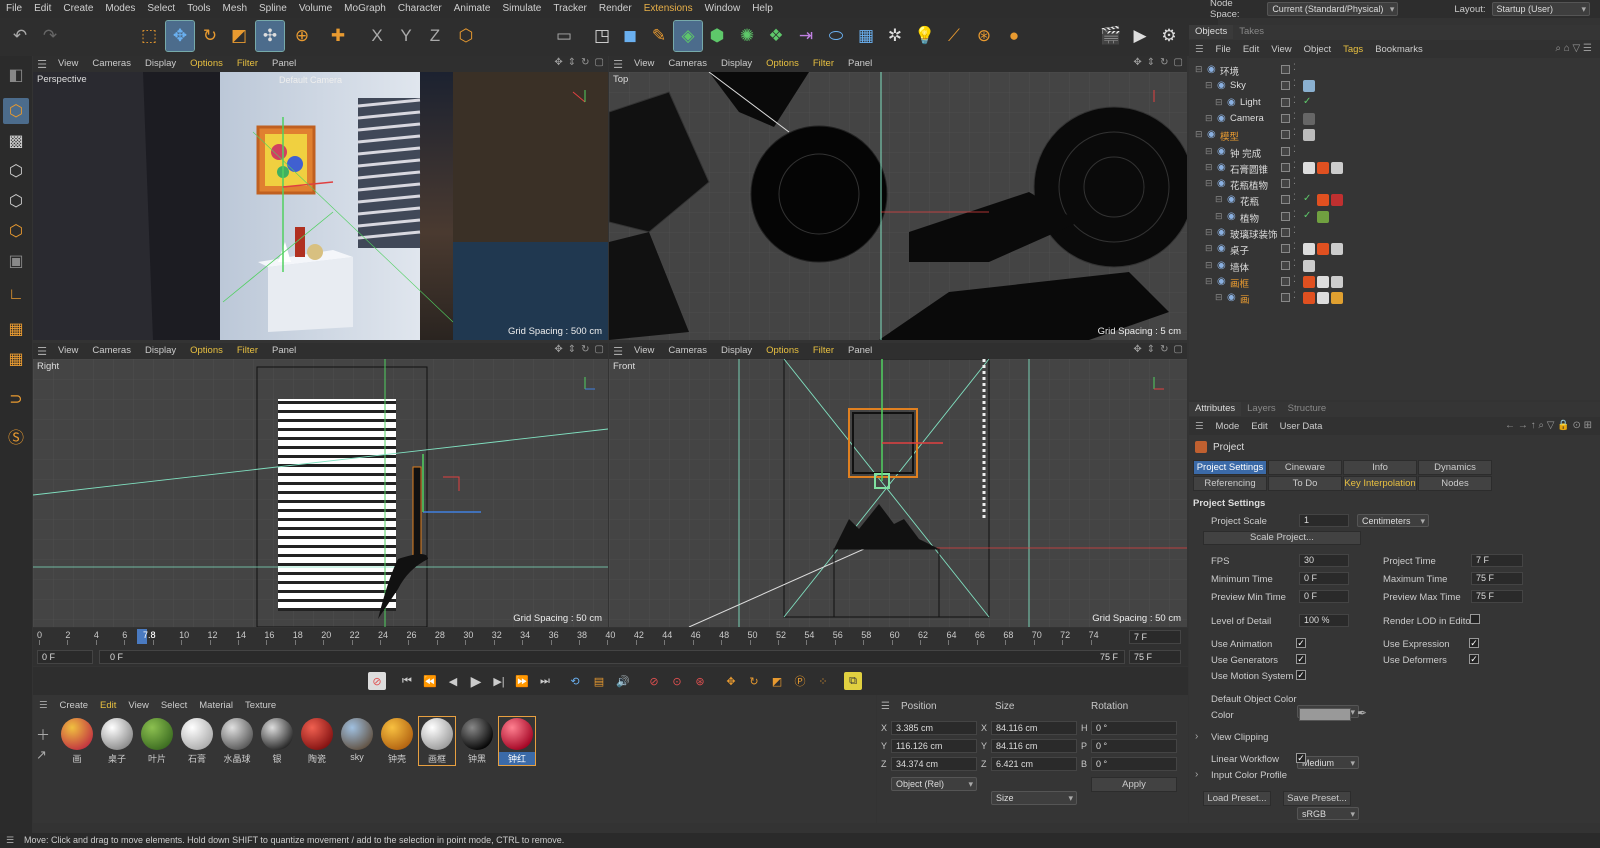 This screenshot has height=848, width=1600. I want to click on snap-icon: ▦, so click(16, 329).